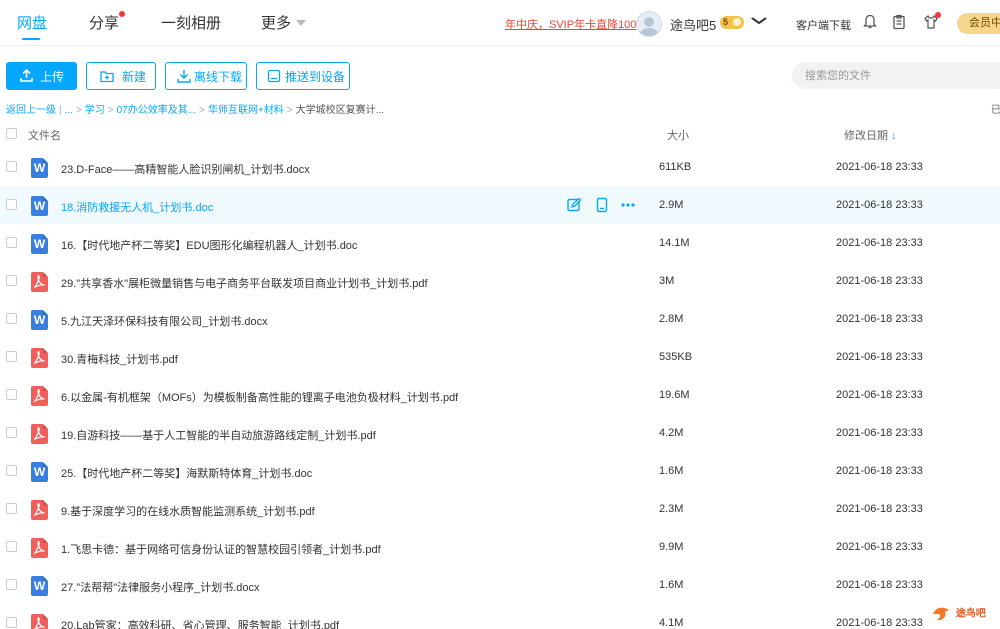 The image size is (1000, 629). What do you see at coordinates (184, 76) in the screenshot?
I see `download-icon` at bounding box center [184, 76].